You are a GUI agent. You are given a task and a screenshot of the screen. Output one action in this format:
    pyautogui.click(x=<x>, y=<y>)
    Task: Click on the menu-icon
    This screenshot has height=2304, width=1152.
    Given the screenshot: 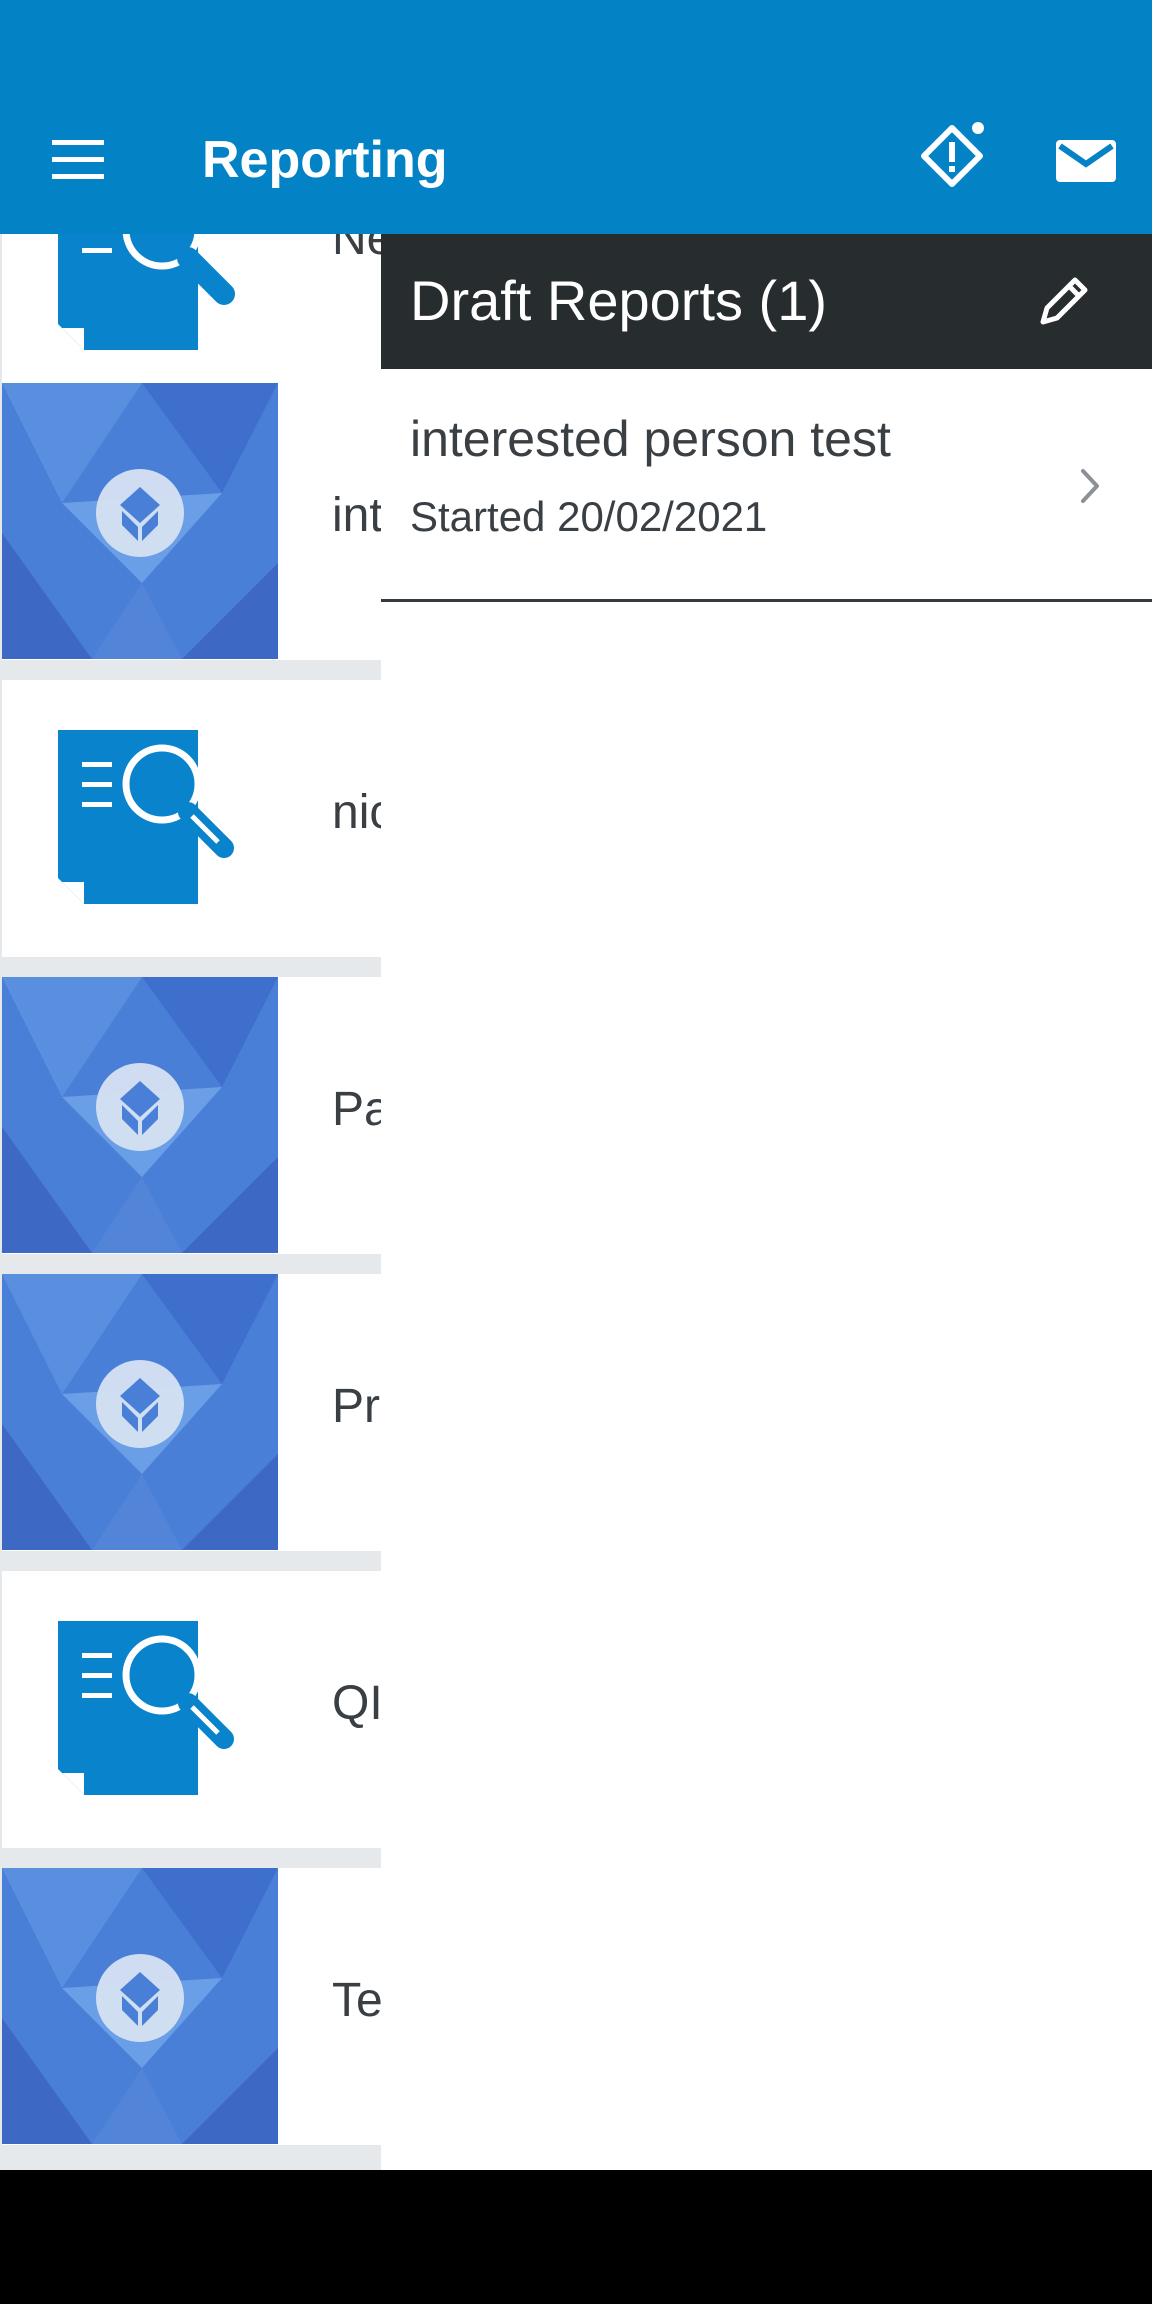 What is the action you would take?
    pyautogui.click(x=78, y=159)
    